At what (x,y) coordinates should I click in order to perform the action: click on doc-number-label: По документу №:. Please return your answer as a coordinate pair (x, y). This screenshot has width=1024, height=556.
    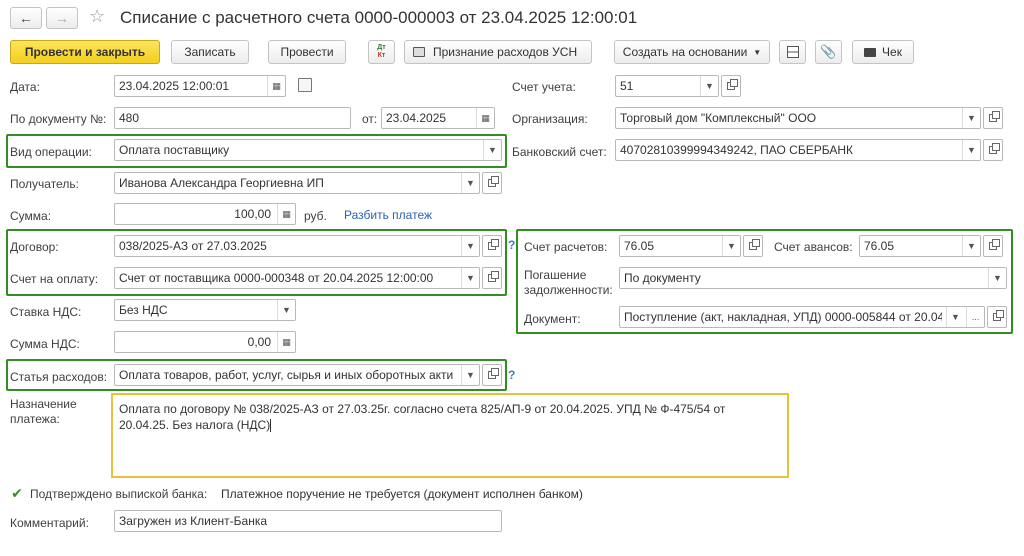
    Looking at the image, I should click on (58, 119).